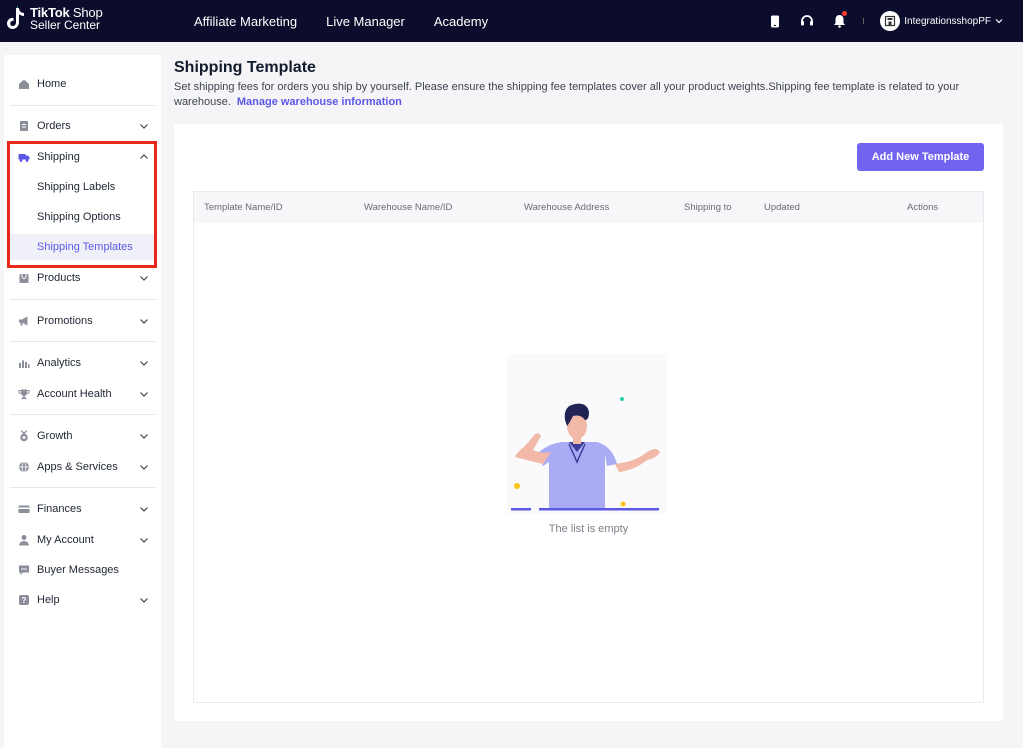 The width and height of the screenshot is (1023, 748). What do you see at coordinates (65, 321) in the screenshot?
I see `sidebar-item-label: Promotions` at bounding box center [65, 321].